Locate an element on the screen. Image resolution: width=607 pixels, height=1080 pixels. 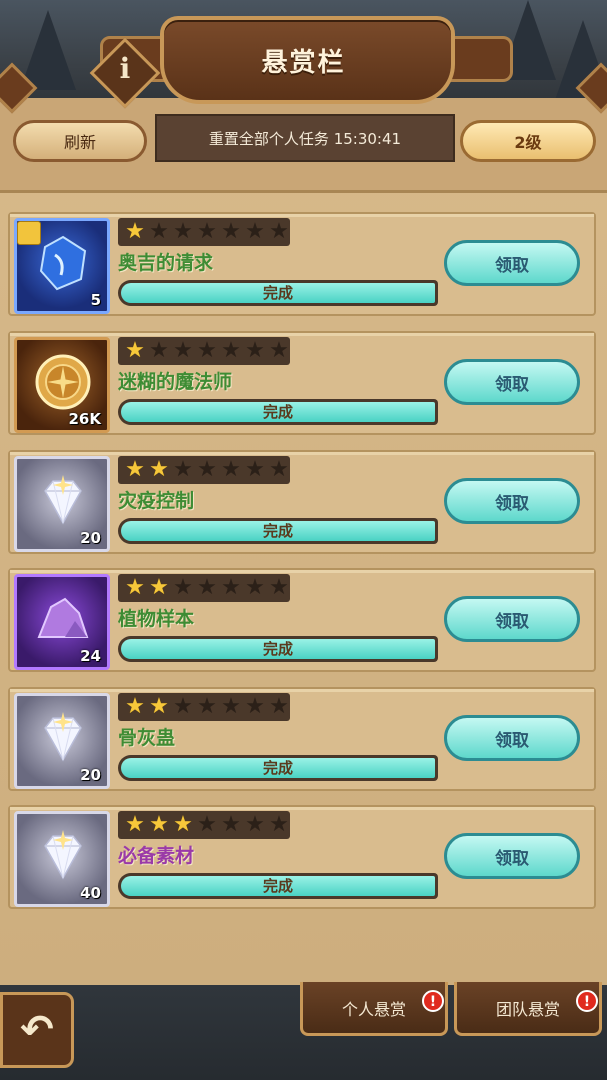
reward-item-slot: 26K is located at coordinates (62, 385).